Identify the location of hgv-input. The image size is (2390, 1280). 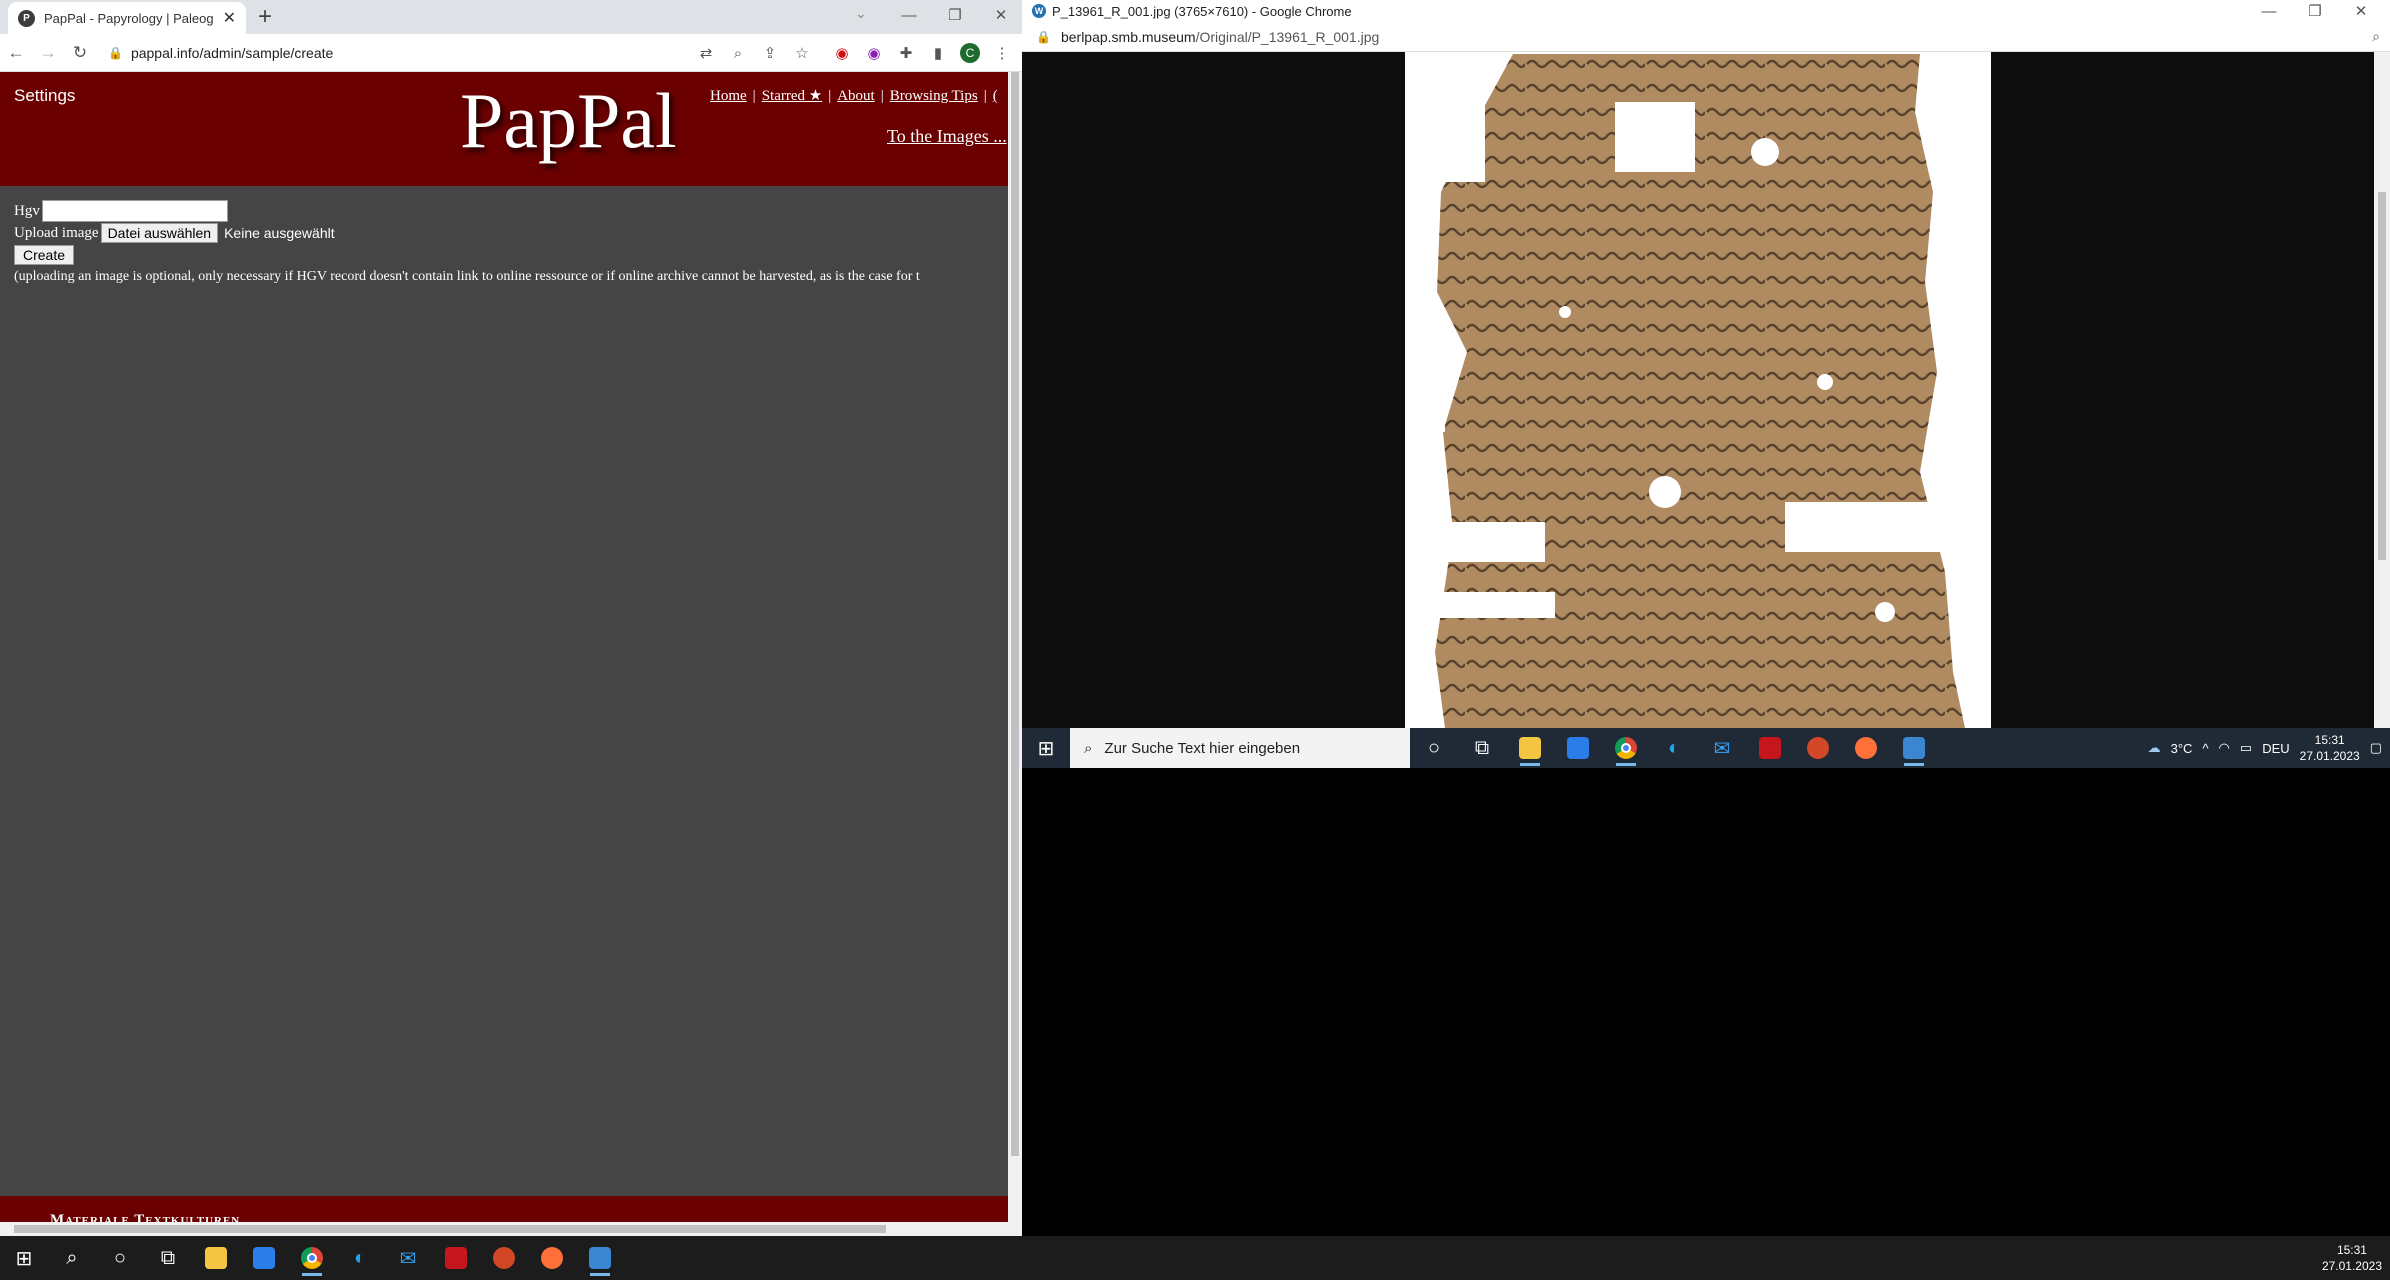
(134, 211).